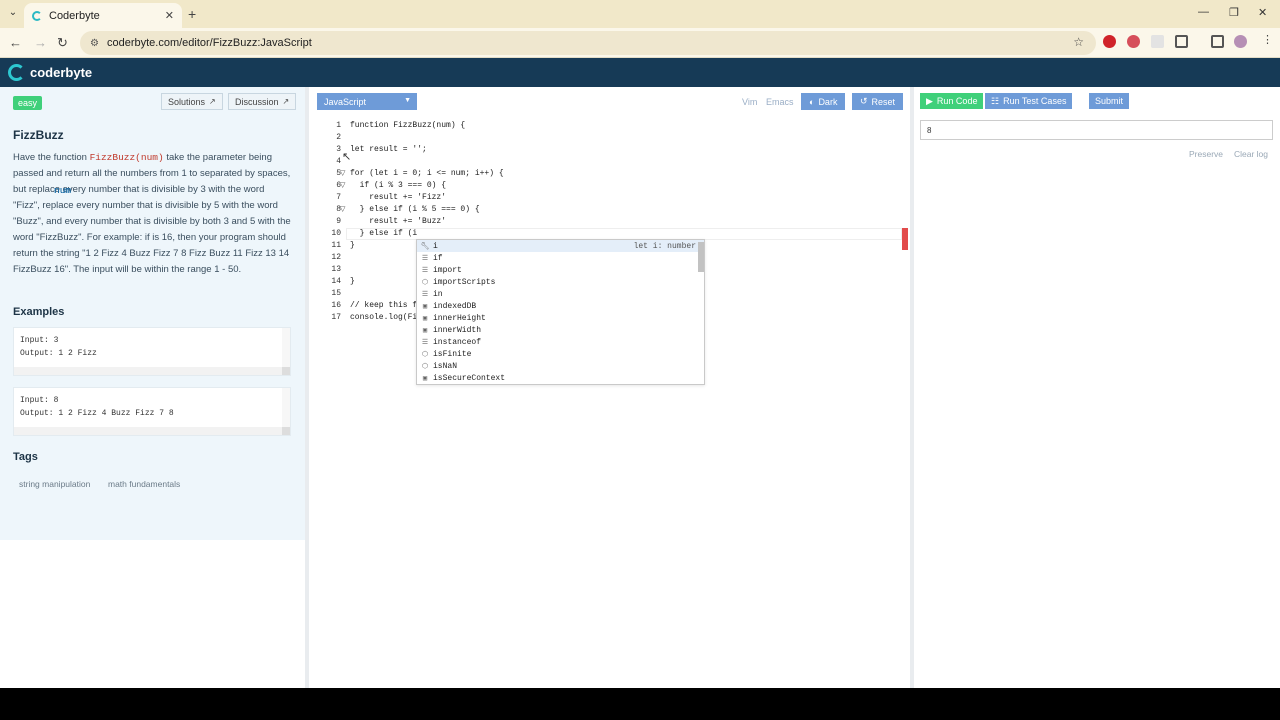 Image resolution: width=1280 pixels, height=720 pixels. I want to click on example-text: Input: 3 Output: 1 2 Fizz, so click(58, 347).